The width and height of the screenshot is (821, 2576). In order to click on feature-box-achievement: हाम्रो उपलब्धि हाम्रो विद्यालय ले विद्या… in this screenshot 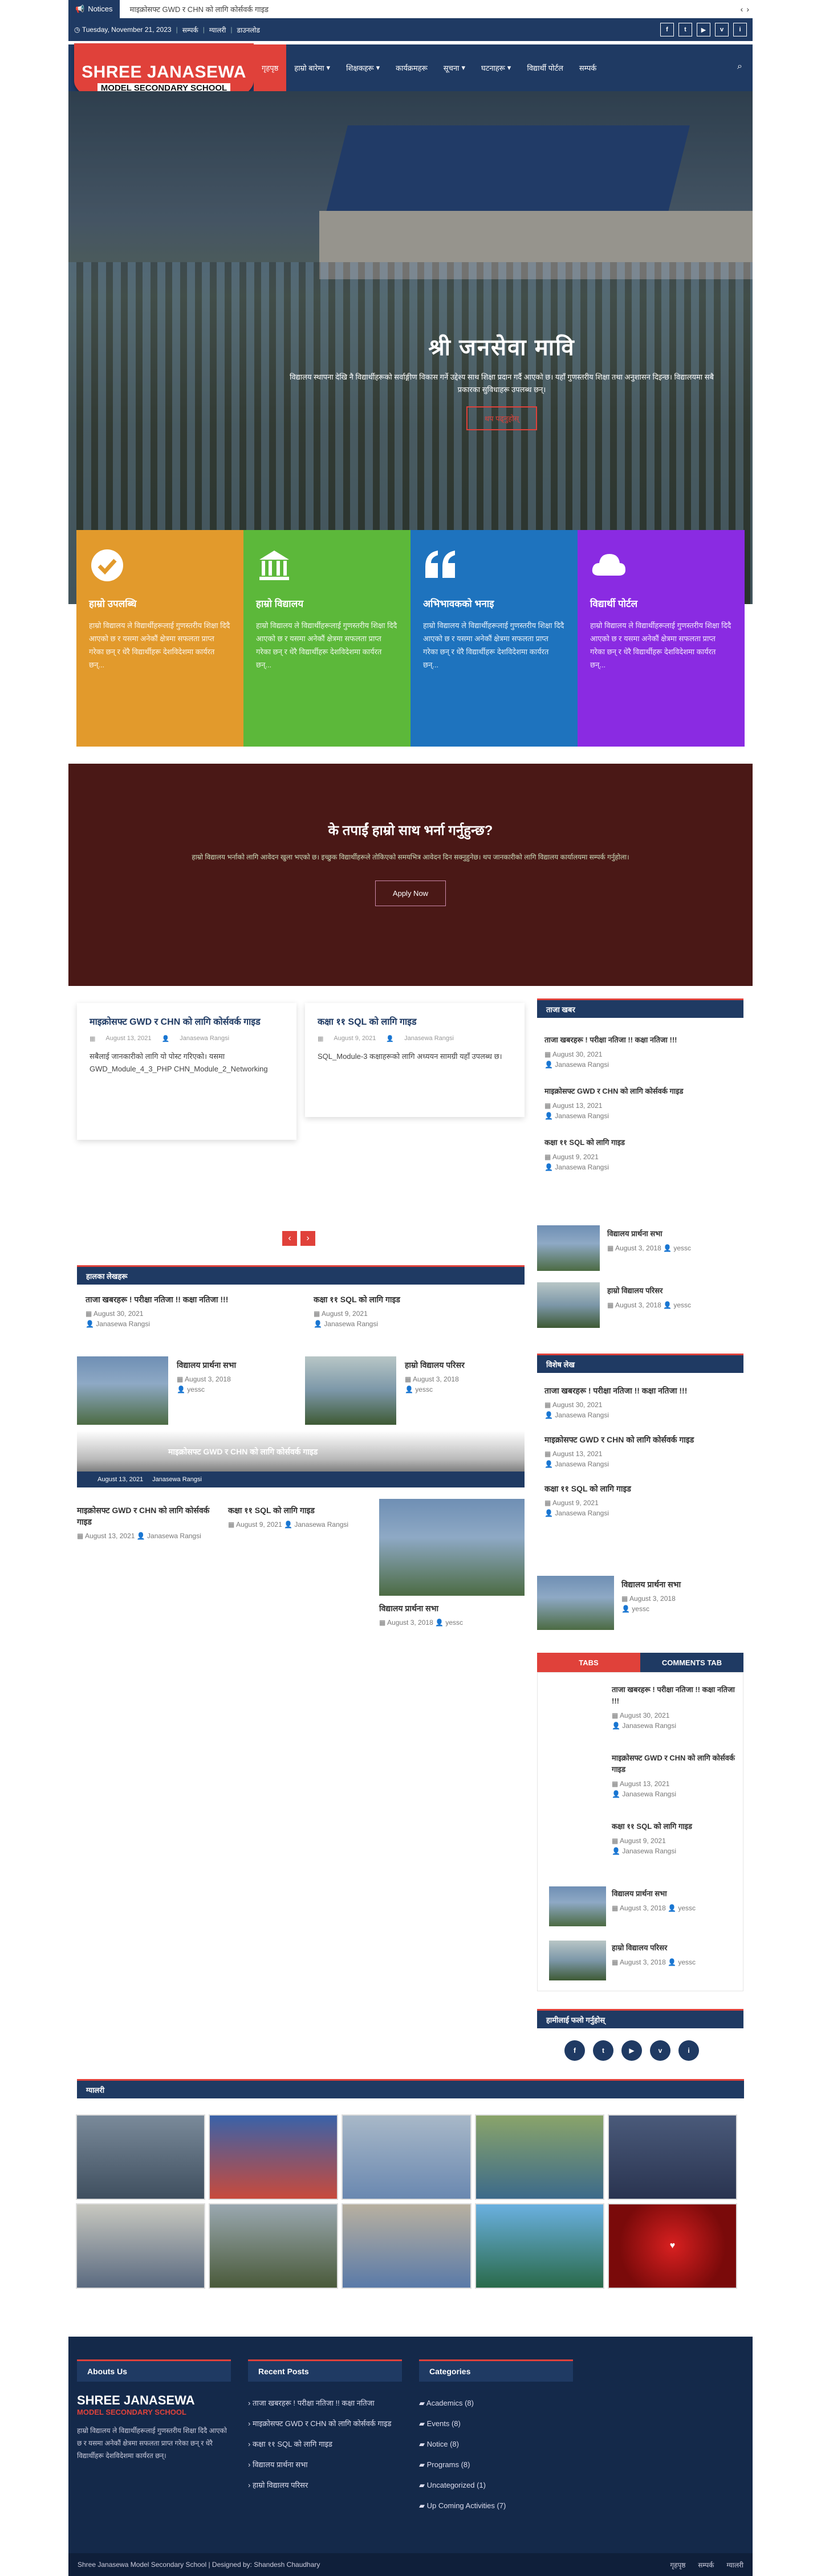, I will do `click(159, 638)`.